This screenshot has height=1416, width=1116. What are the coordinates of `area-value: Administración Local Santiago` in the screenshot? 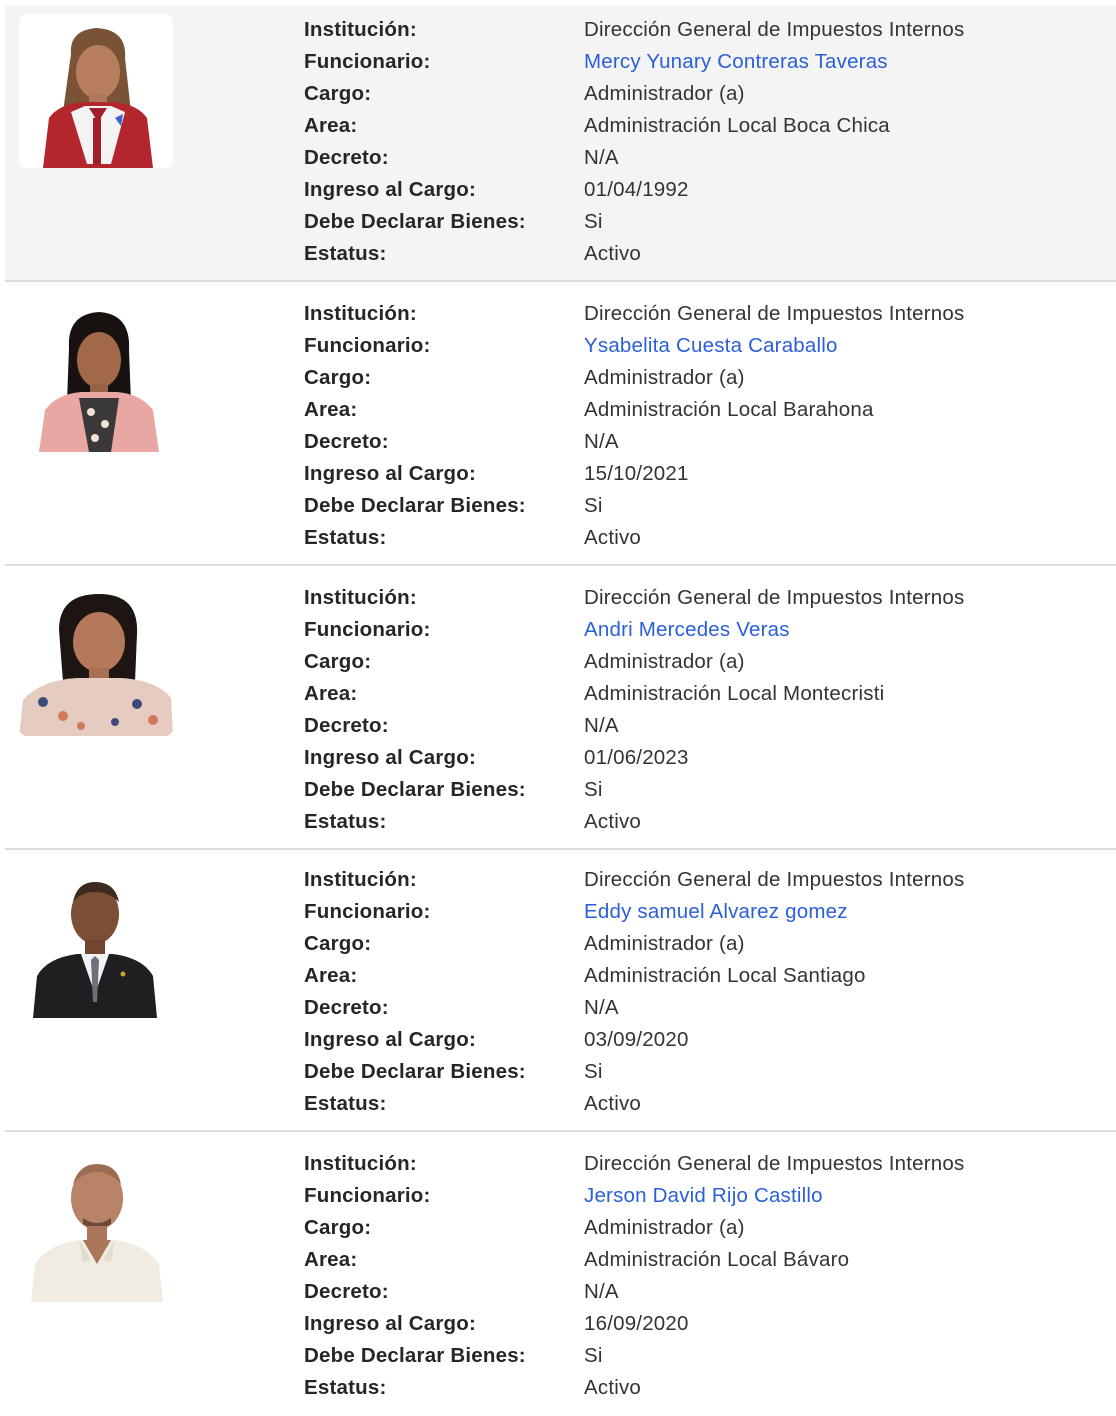 It's located at (725, 975).